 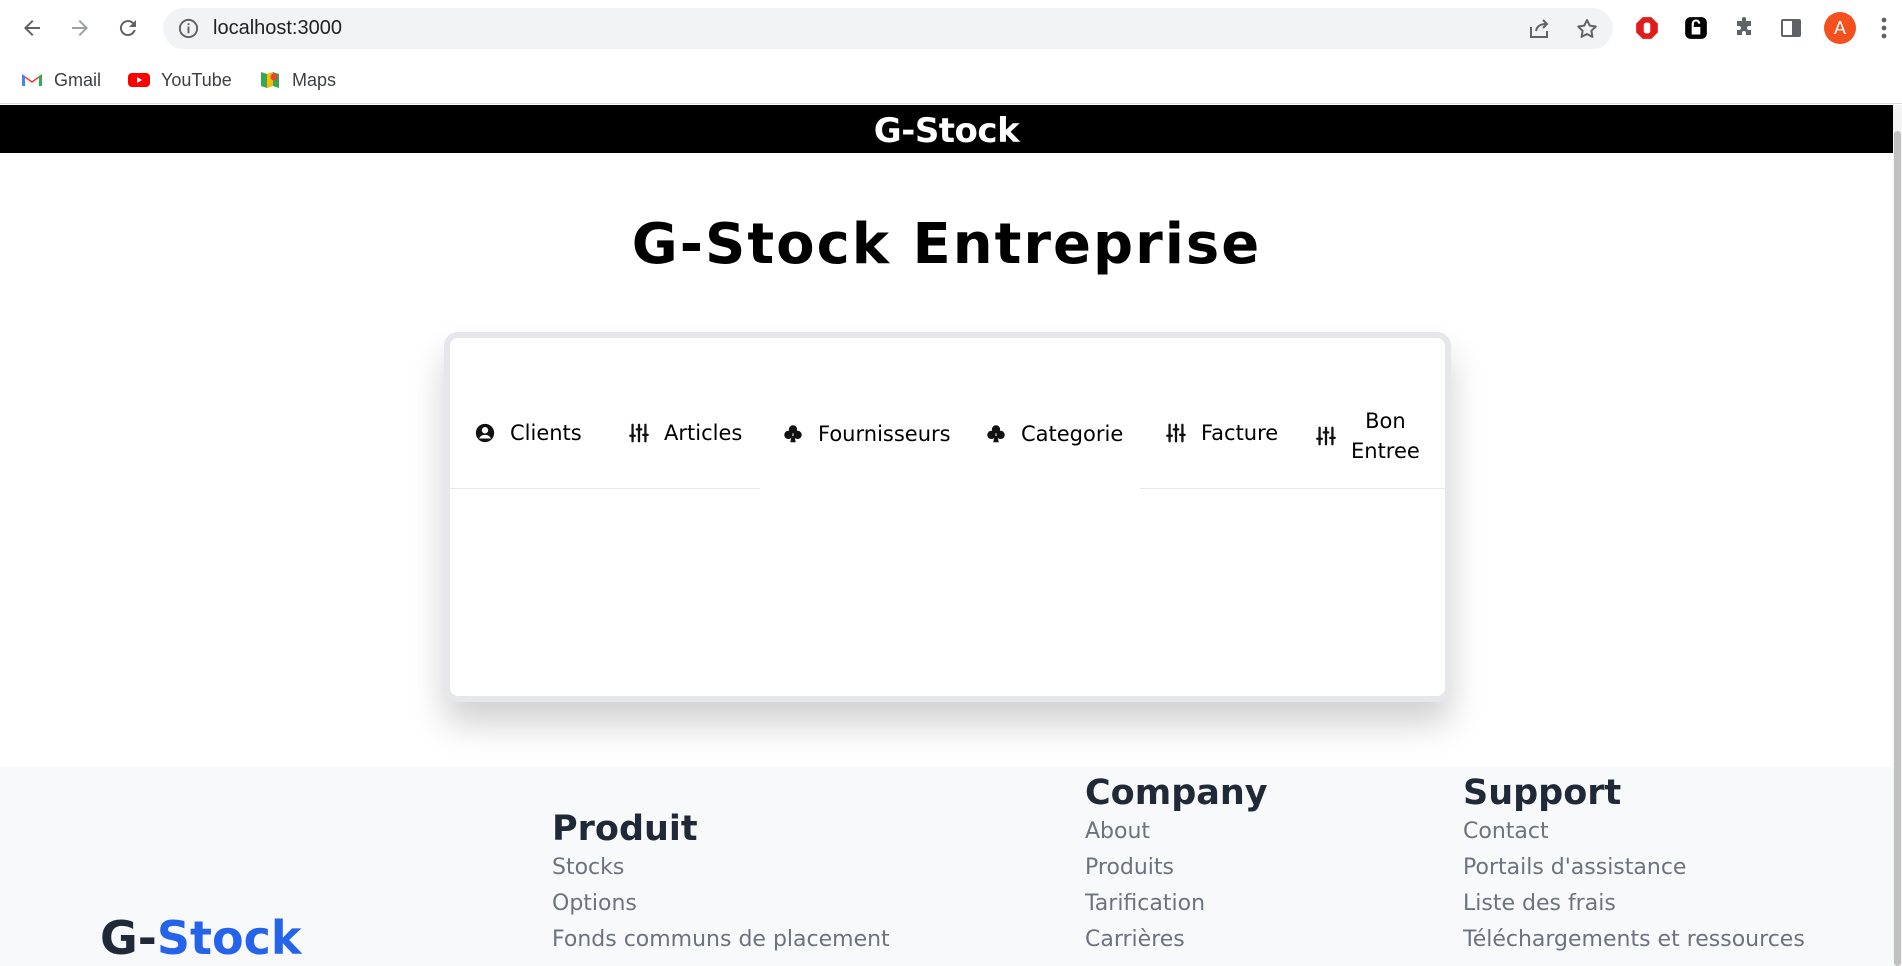 What do you see at coordinates (1840, 28) in the screenshot?
I see `profile-avatar: A` at bounding box center [1840, 28].